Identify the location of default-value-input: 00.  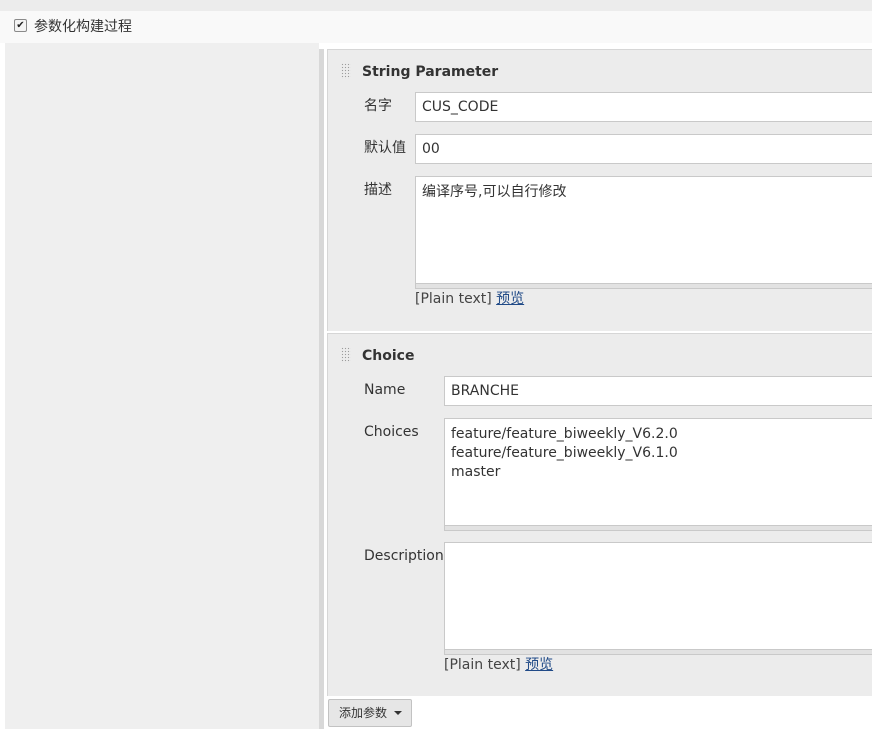
(643, 149).